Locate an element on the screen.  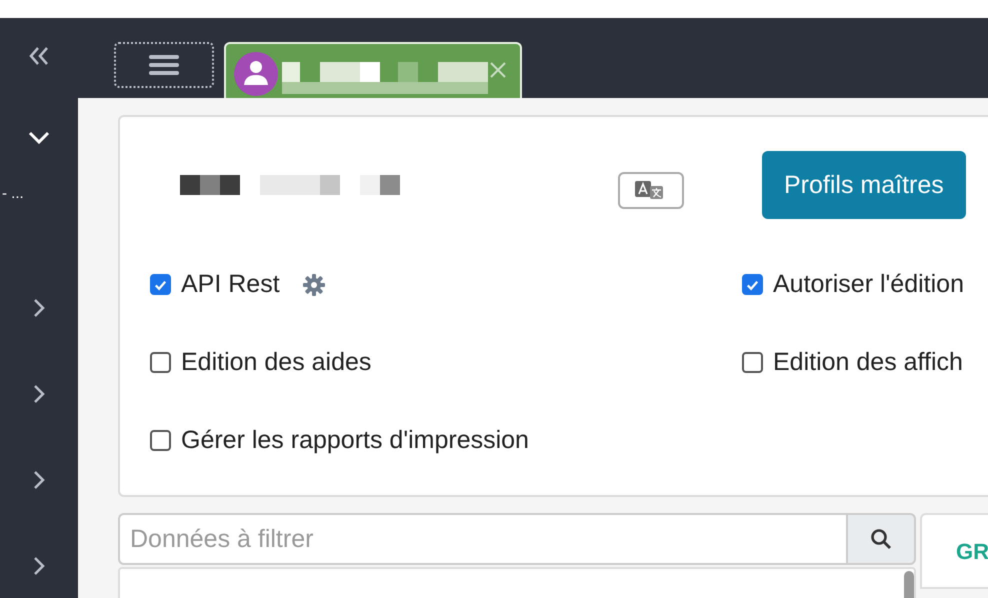
checkbox-label: Edition des aides is located at coordinates (276, 362).